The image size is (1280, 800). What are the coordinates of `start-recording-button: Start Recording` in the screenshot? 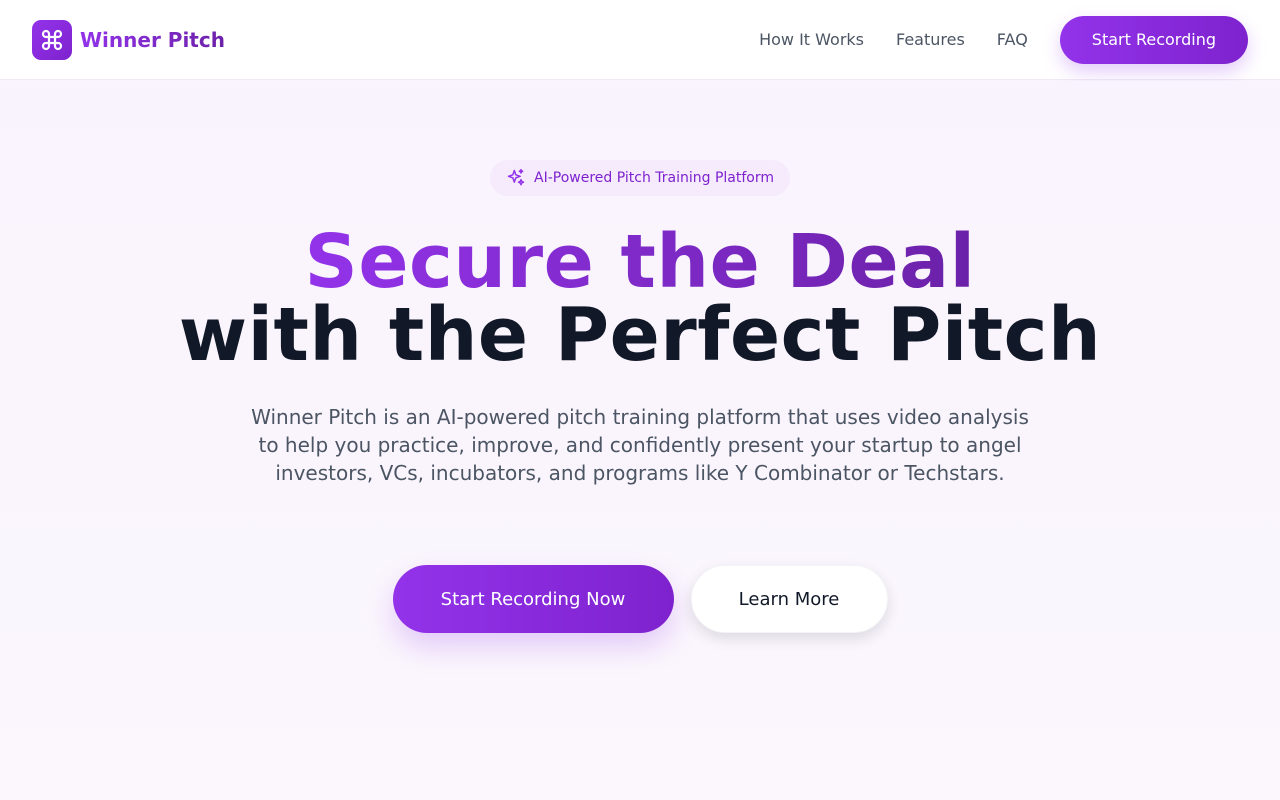 It's located at (1153, 39).